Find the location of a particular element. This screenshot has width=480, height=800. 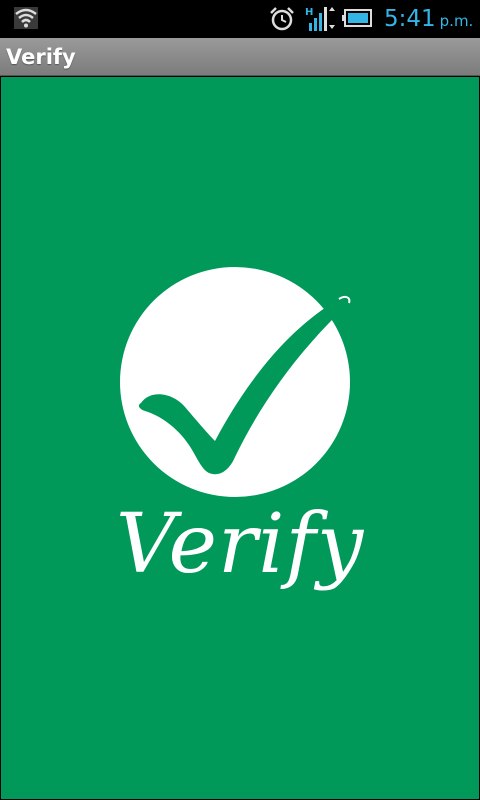

clock-time: 5:41 p.m. is located at coordinates (428, 20).